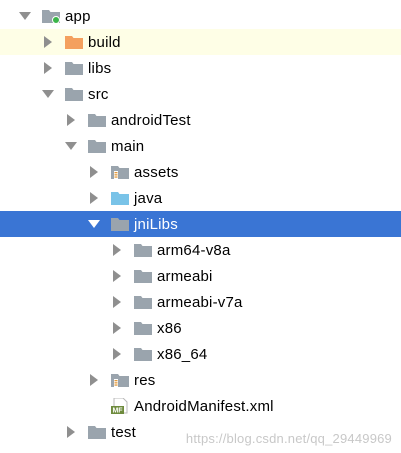 The image size is (401, 453). I want to click on tree-item-androidtest: androidTest, so click(200, 120).